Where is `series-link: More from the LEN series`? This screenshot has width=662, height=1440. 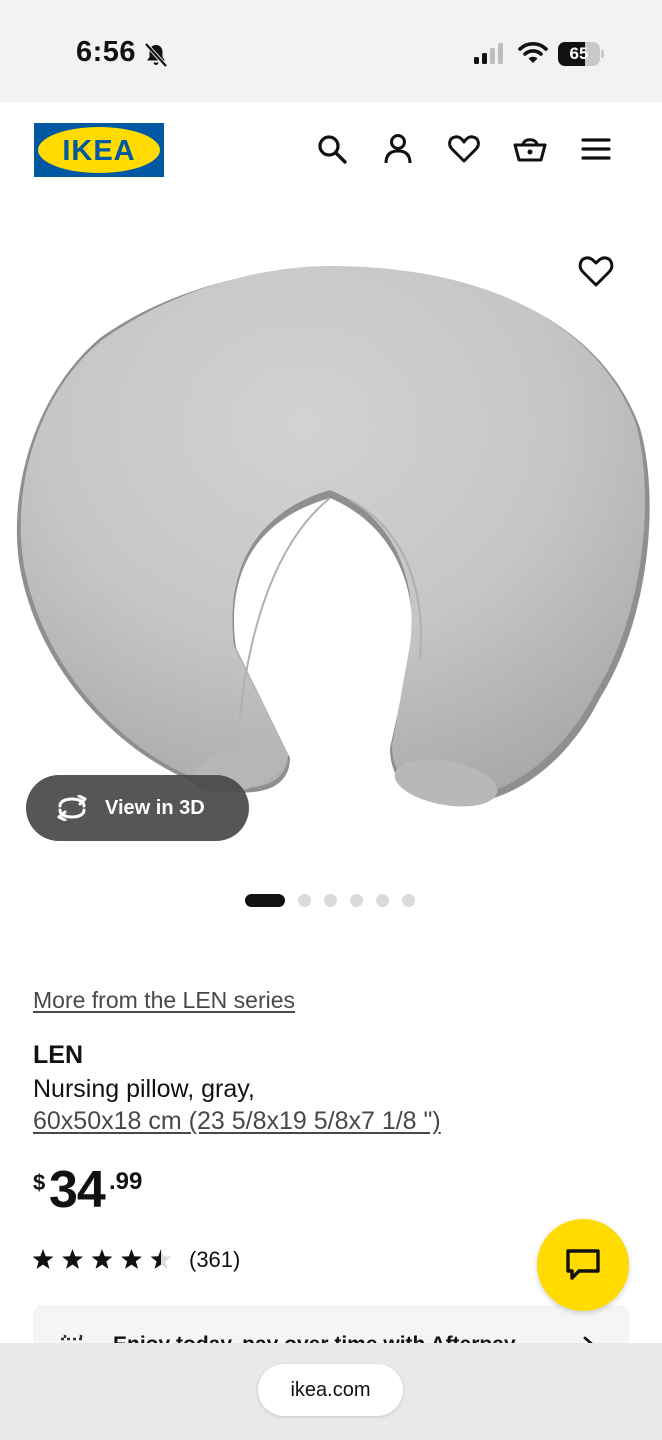 series-link: More from the LEN series is located at coordinates (164, 1000).